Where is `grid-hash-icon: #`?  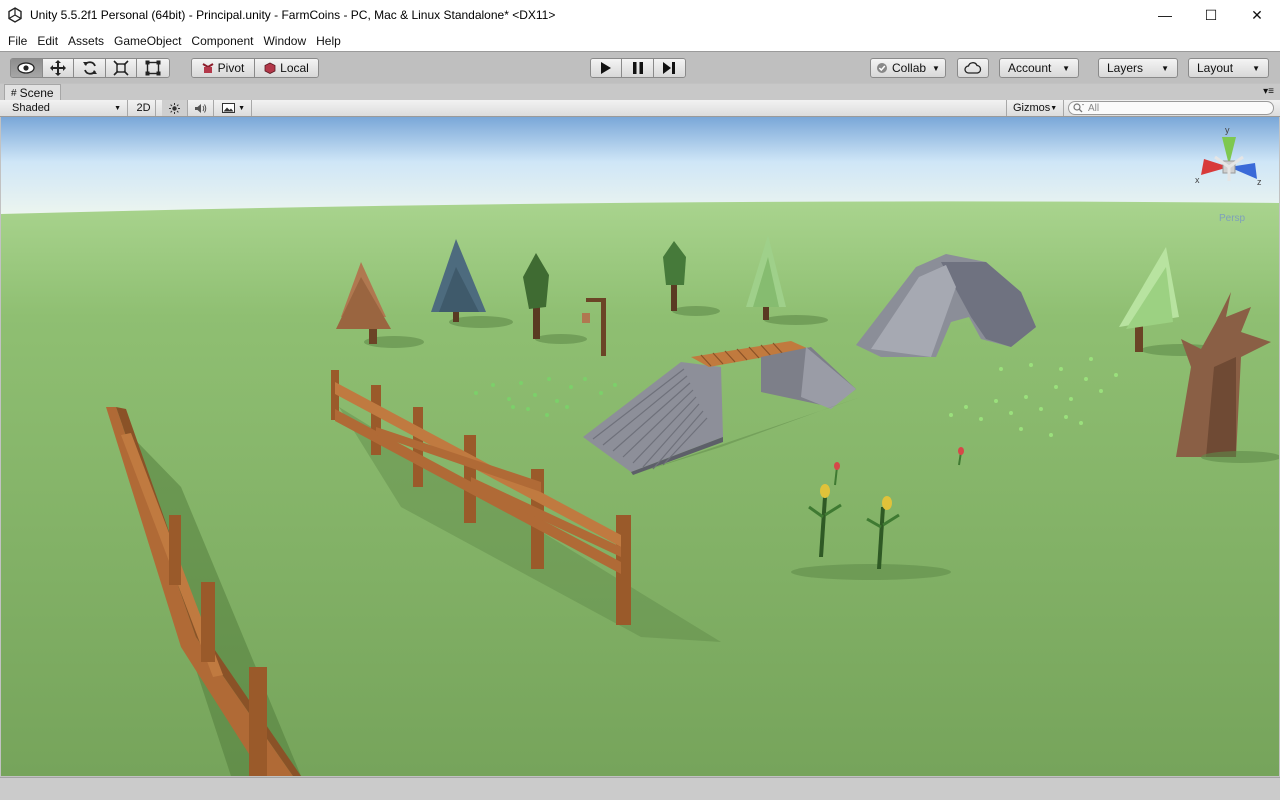 grid-hash-icon: # is located at coordinates (14, 93).